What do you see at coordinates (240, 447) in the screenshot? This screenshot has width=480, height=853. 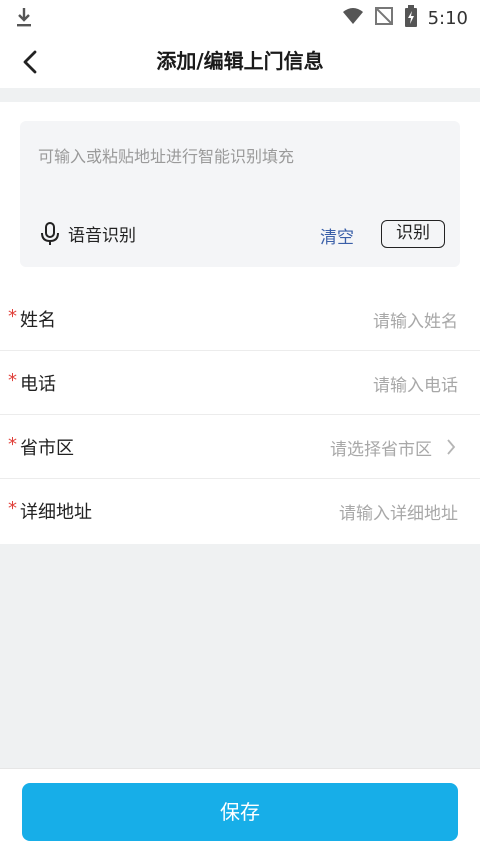 I see `region-field: * 省市区 请选择省市区` at bounding box center [240, 447].